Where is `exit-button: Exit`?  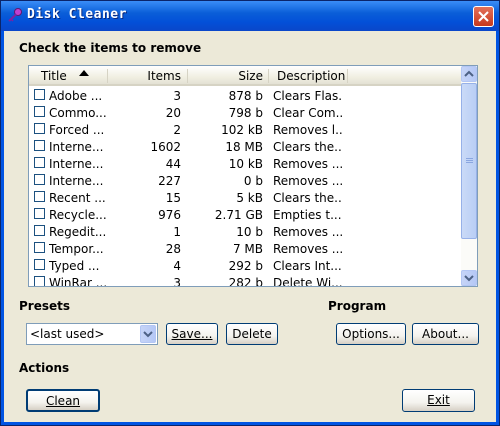
exit-button: Exit is located at coordinates (438, 400).